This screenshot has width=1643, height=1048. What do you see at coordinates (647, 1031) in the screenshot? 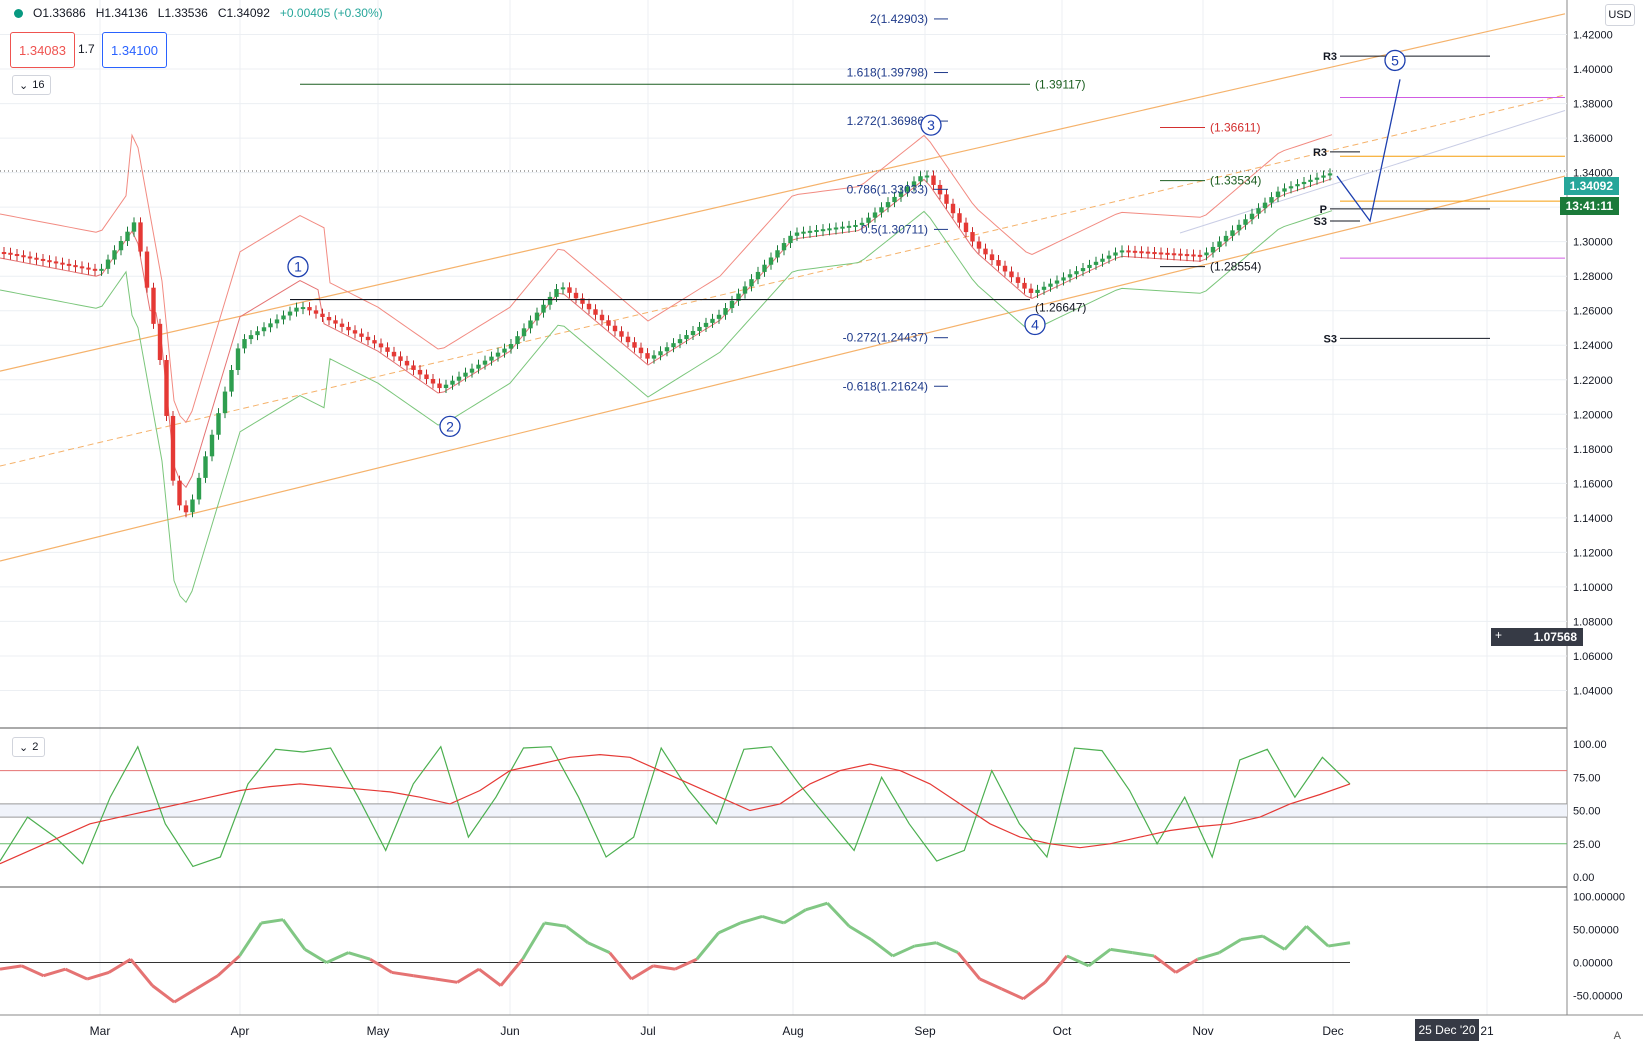
I see `x-tick-label: Jul` at bounding box center [647, 1031].